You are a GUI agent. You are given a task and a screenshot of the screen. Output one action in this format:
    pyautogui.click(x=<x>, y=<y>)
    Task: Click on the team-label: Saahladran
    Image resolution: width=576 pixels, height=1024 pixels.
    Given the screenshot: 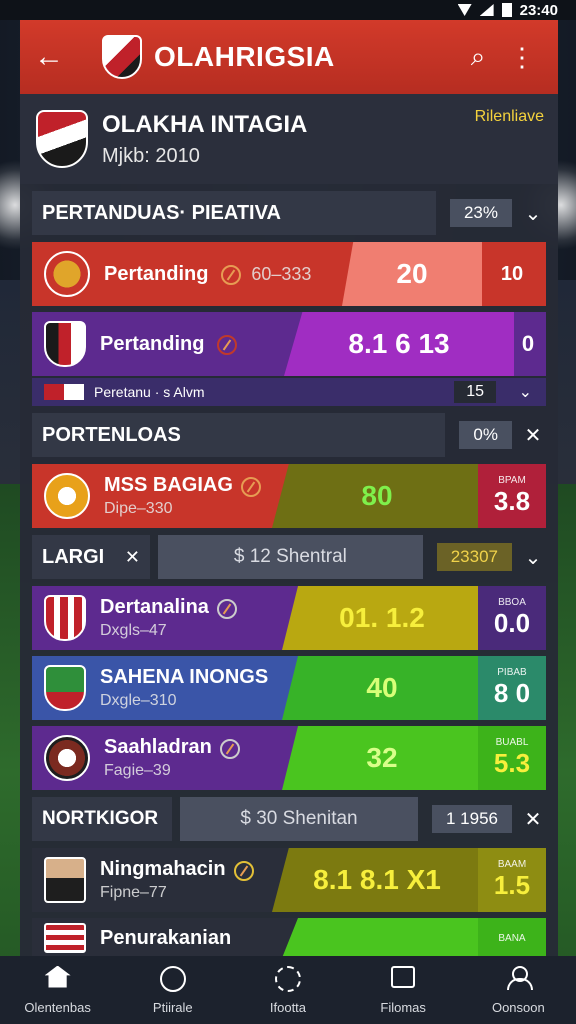 What is the action you would take?
    pyautogui.click(x=158, y=747)
    